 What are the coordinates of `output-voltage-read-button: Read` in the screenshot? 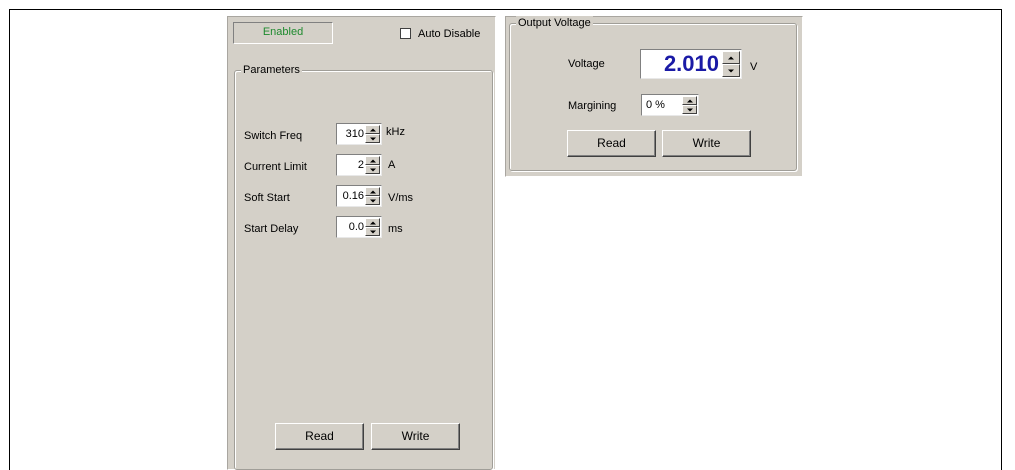 It's located at (611, 143).